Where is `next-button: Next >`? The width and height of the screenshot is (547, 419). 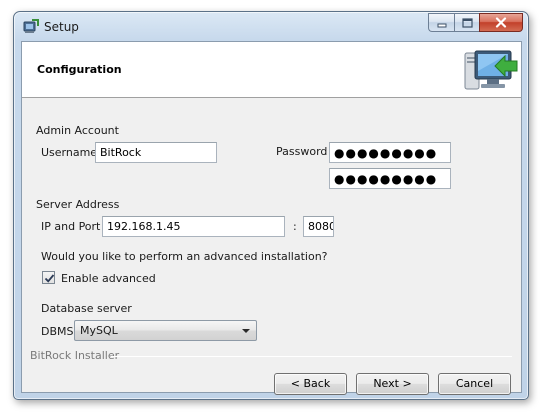
next-button: Next > is located at coordinates (392, 384).